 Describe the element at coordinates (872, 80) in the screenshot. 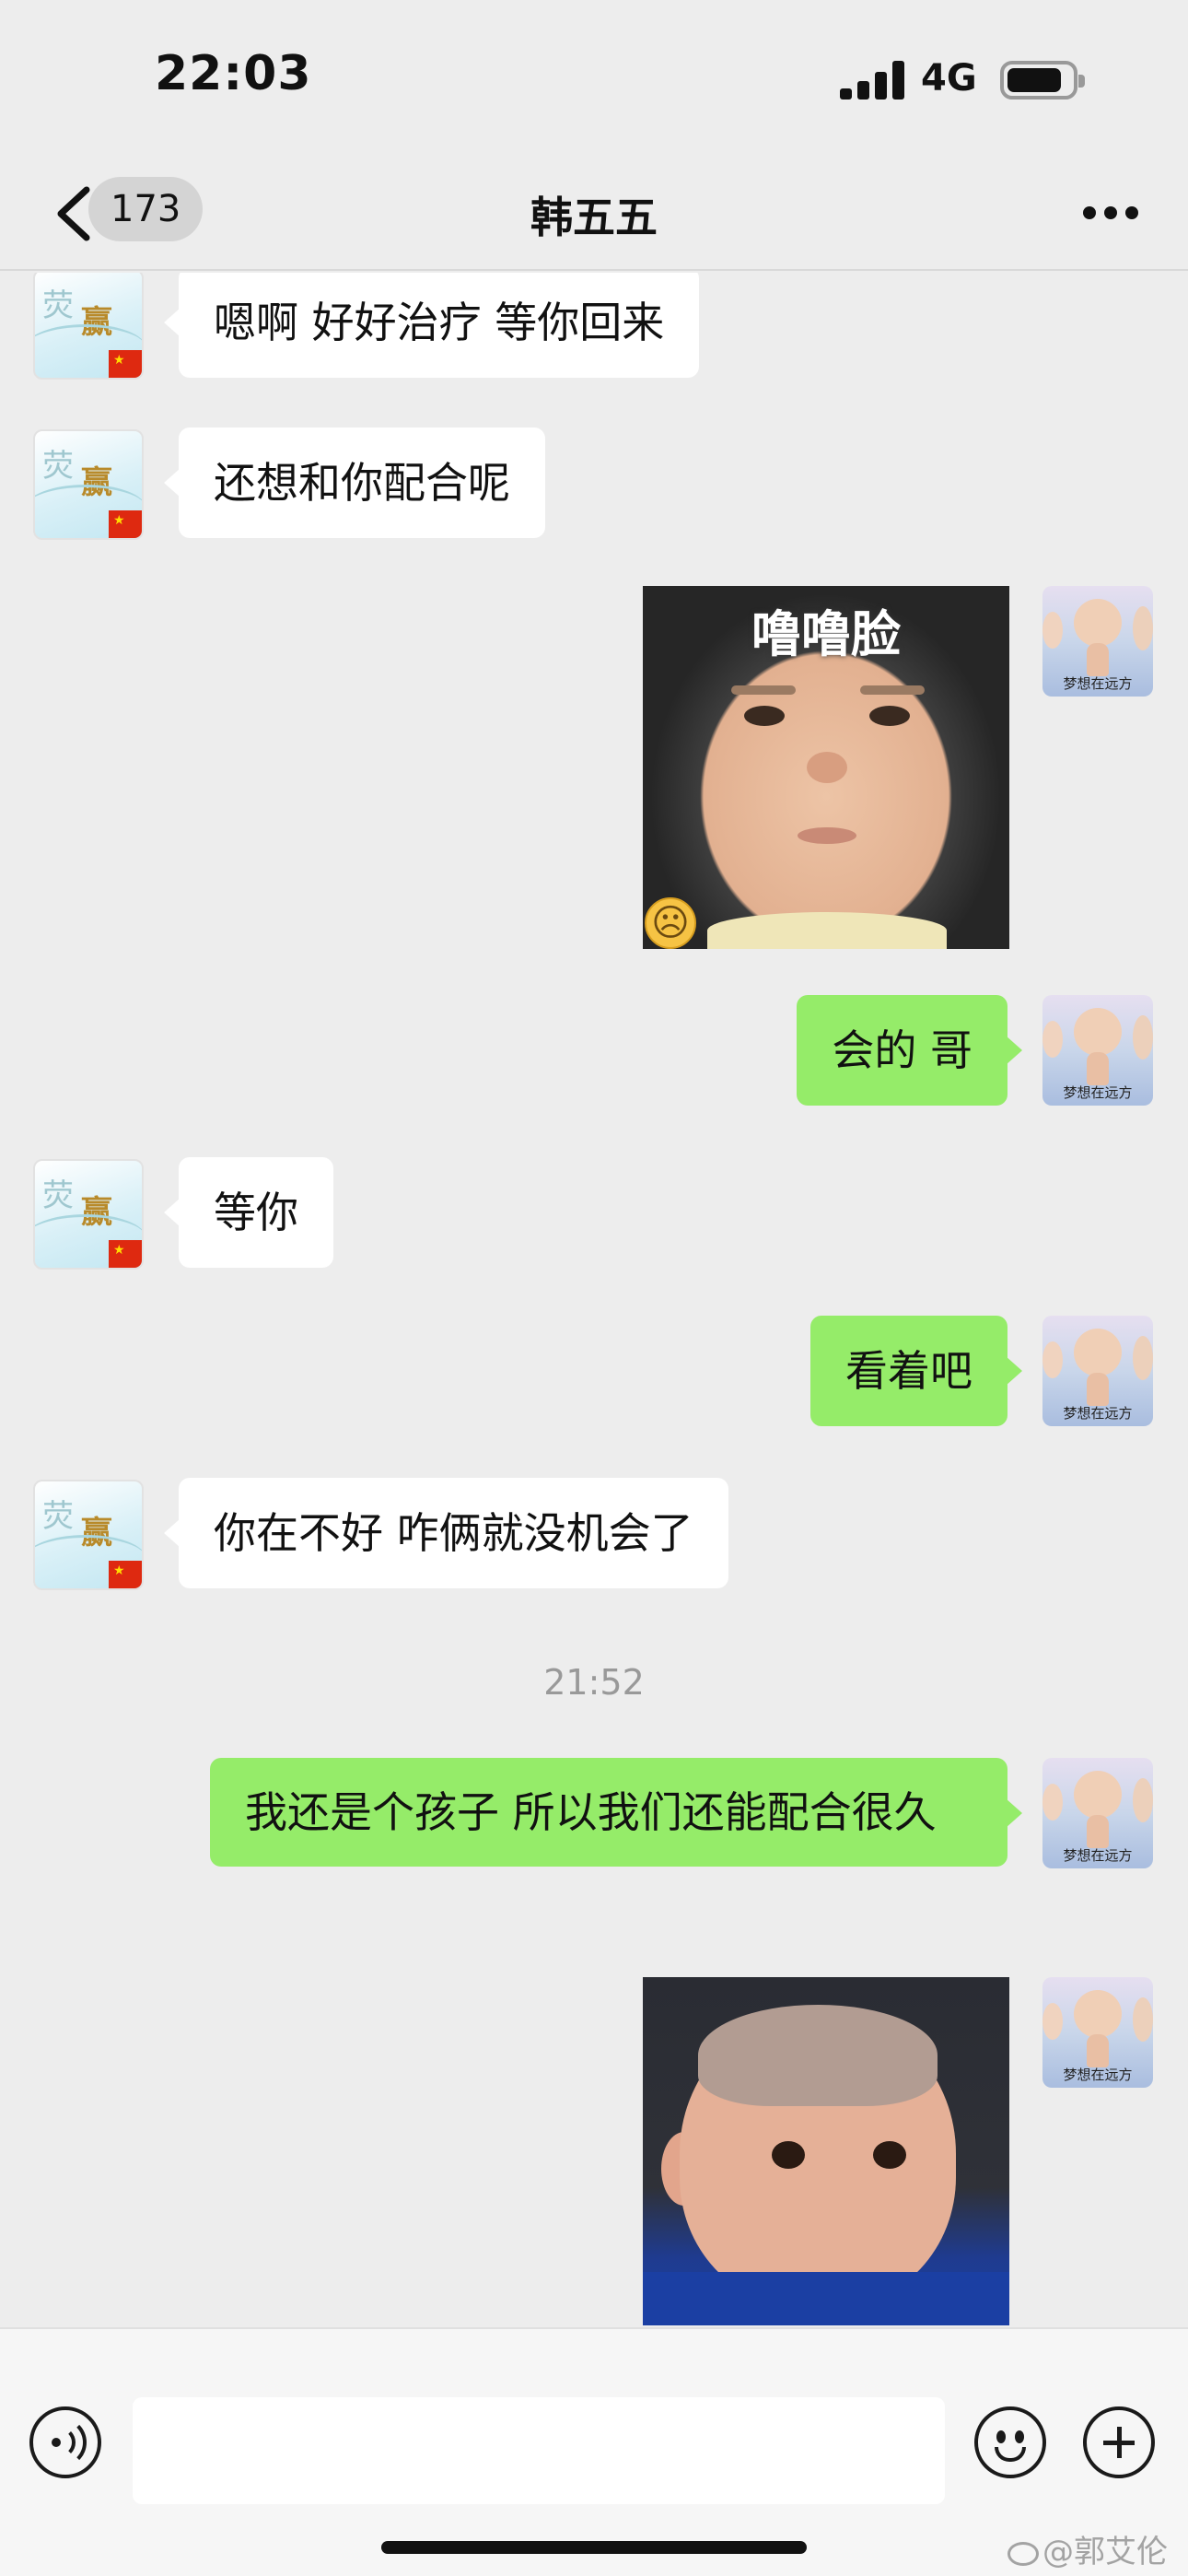

I see `signal-icon` at that location.